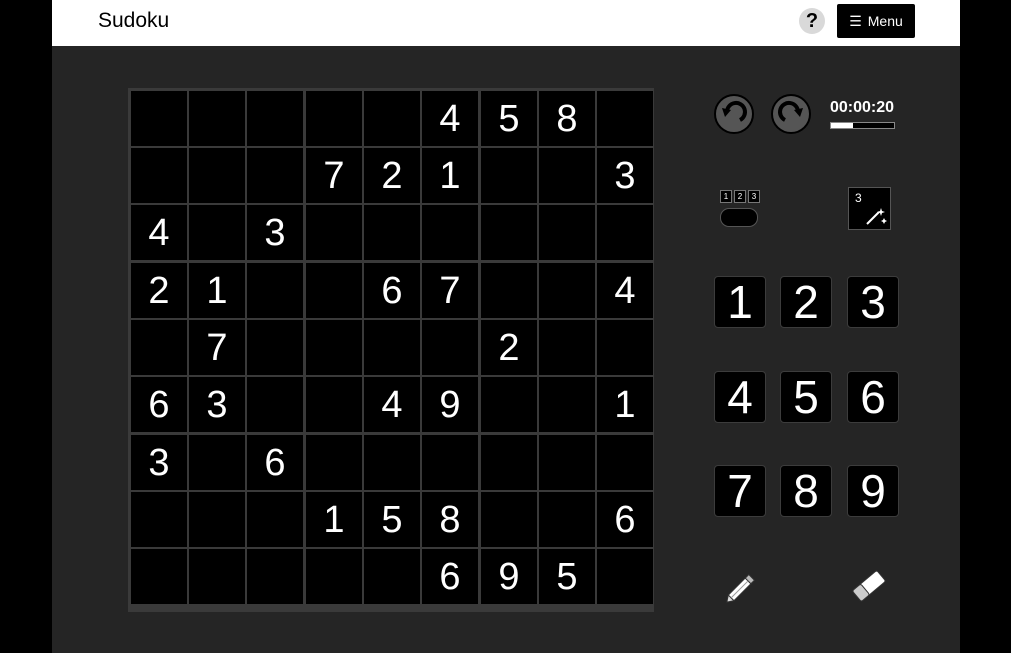 This screenshot has width=1011, height=653. Describe the element at coordinates (740, 196) in the screenshot. I see `notes-digits: 123` at that location.